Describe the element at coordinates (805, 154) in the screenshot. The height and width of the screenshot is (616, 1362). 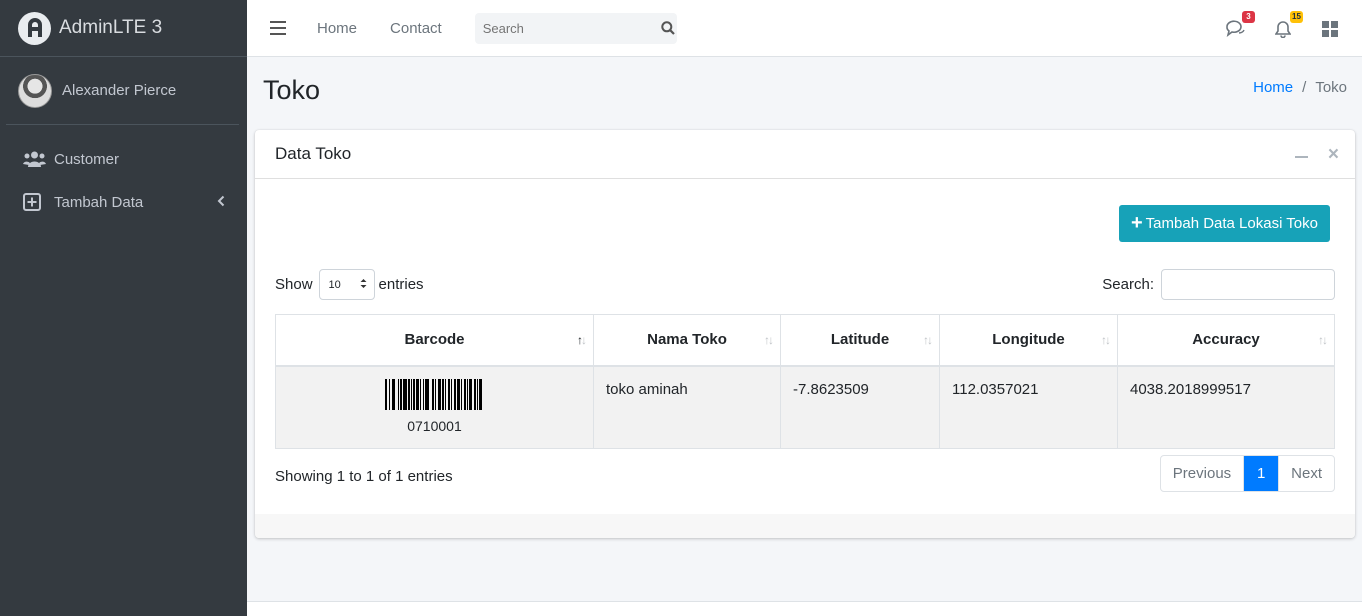
I see `card-header: Data Toko` at that location.